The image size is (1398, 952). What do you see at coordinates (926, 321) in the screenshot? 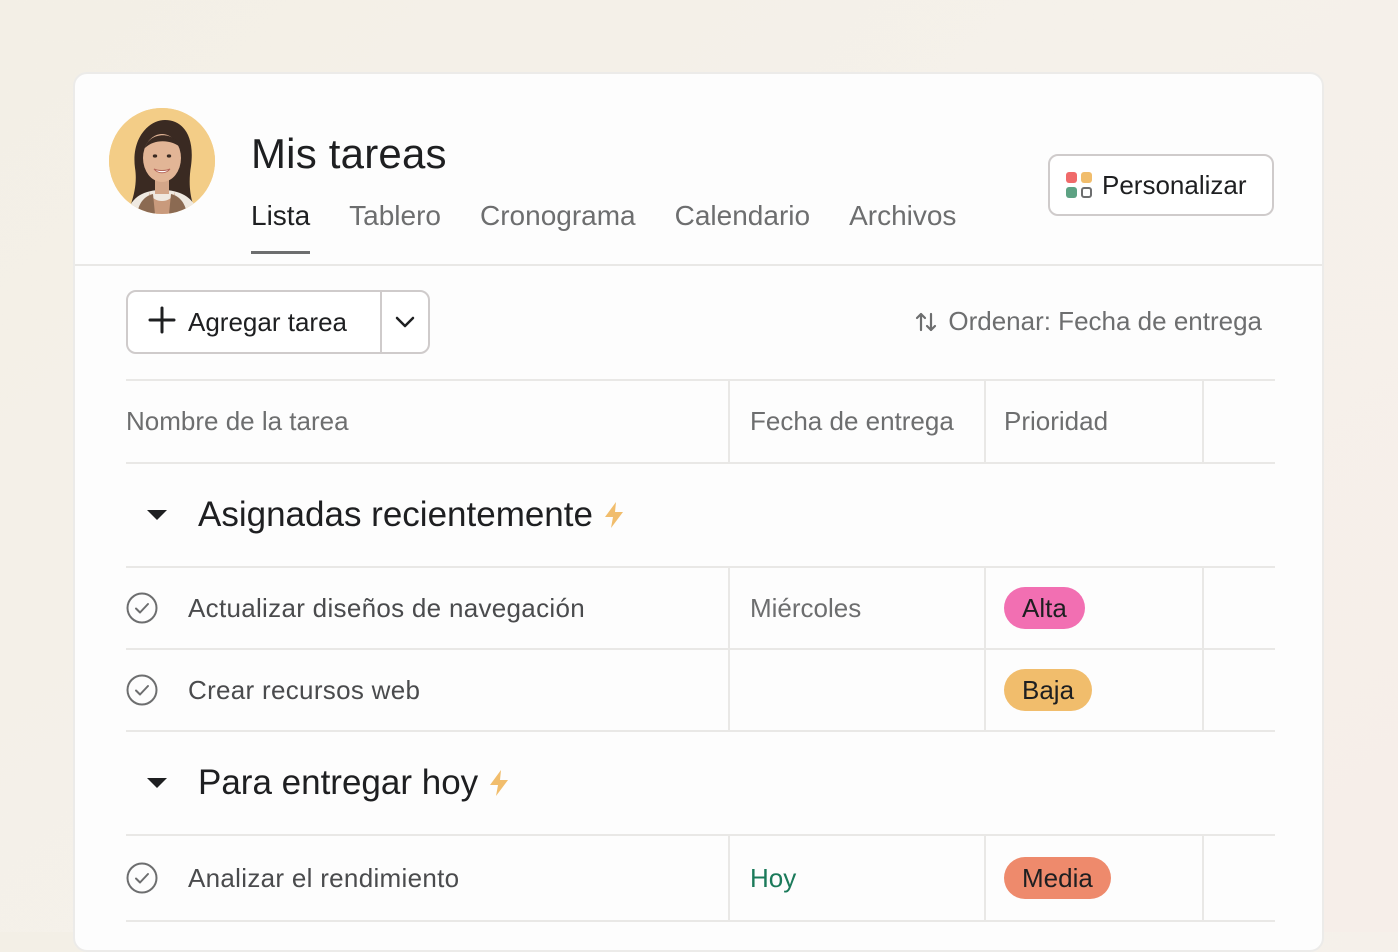
I see `sort-arrows-icon` at bounding box center [926, 321].